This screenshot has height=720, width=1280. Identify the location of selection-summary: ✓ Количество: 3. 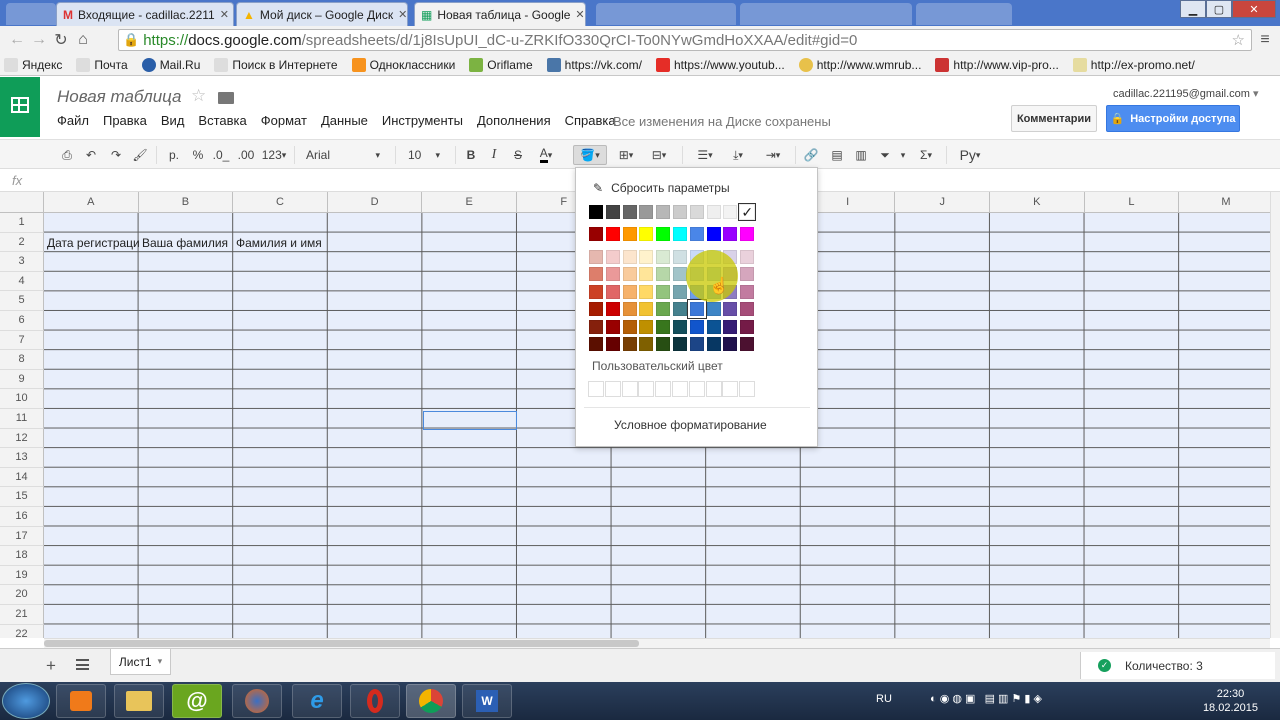
(1177, 665).